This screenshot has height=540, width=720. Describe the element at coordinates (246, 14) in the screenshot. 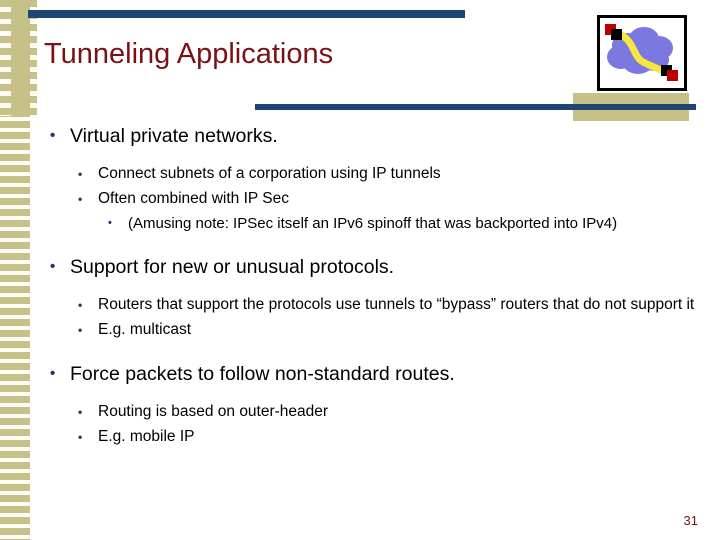

I see `top-divider-rule` at that location.